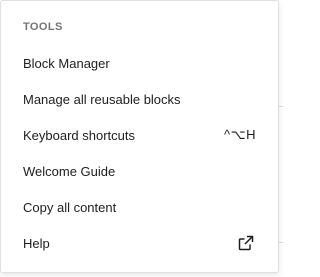 The image size is (320, 277). Describe the element at coordinates (246, 243) in the screenshot. I see `external-link-icon` at that location.